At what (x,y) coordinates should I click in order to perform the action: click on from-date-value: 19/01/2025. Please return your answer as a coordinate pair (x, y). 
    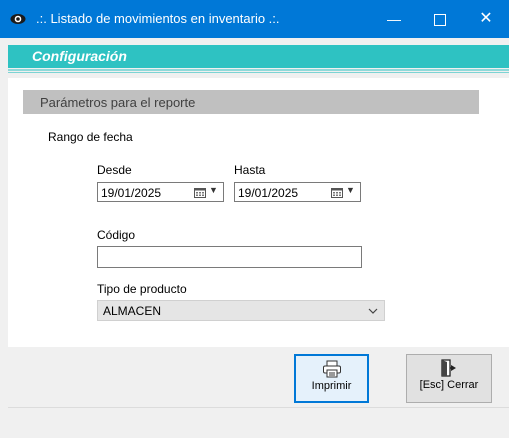
    Looking at the image, I should click on (131, 193).